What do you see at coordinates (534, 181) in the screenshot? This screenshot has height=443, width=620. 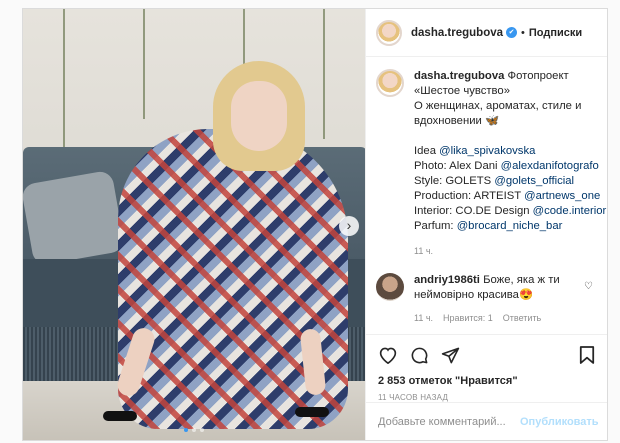 I see `credit-tag-link: @golets_official` at bounding box center [534, 181].